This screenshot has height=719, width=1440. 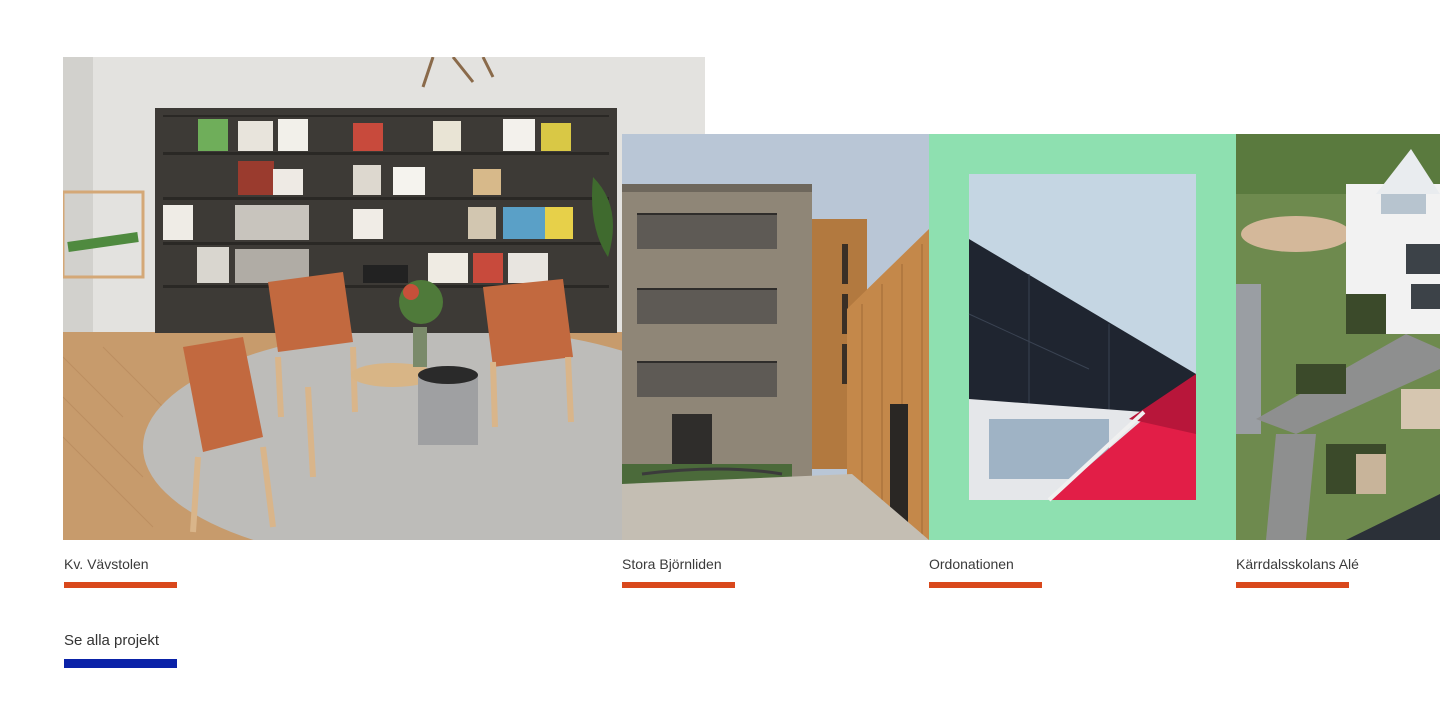 I want to click on facade-detail-photo, so click(x=1082, y=337).